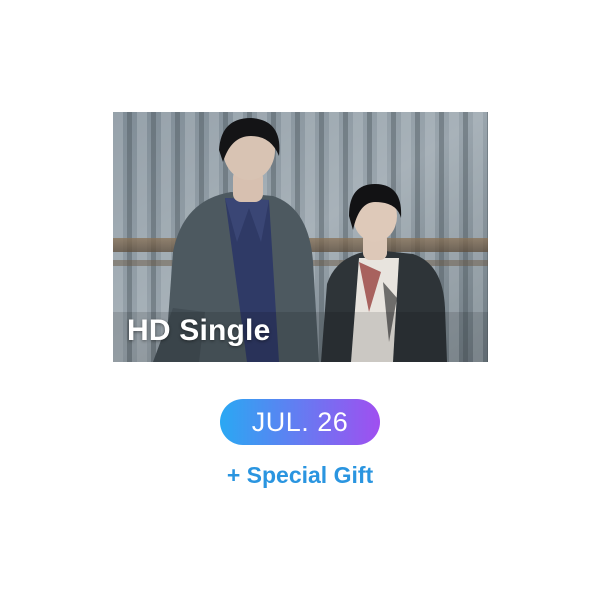  I want to click on release-date-badge: JUL. 26, so click(300, 422).